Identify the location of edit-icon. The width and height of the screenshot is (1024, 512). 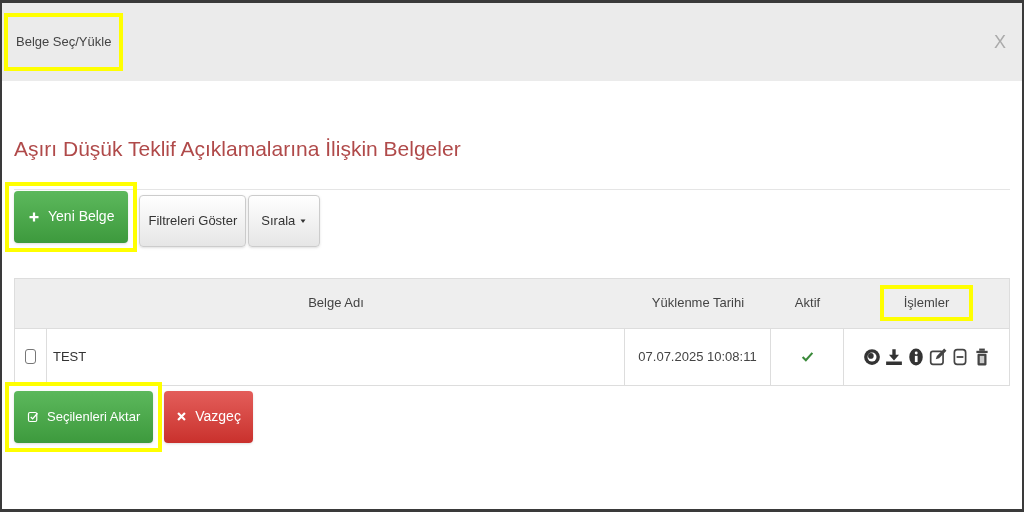
(937, 356).